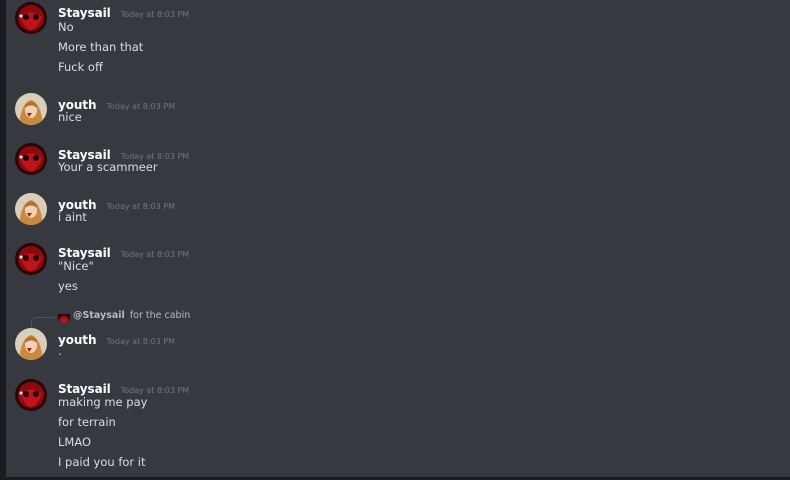  What do you see at coordinates (72, 217) in the screenshot?
I see `message-text: i aint` at bounding box center [72, 217].